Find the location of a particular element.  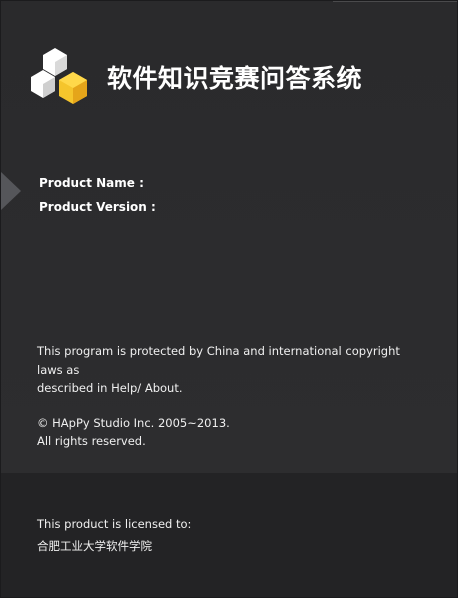

rights-line: All rights reserved. is located at coordinates (91, 441).